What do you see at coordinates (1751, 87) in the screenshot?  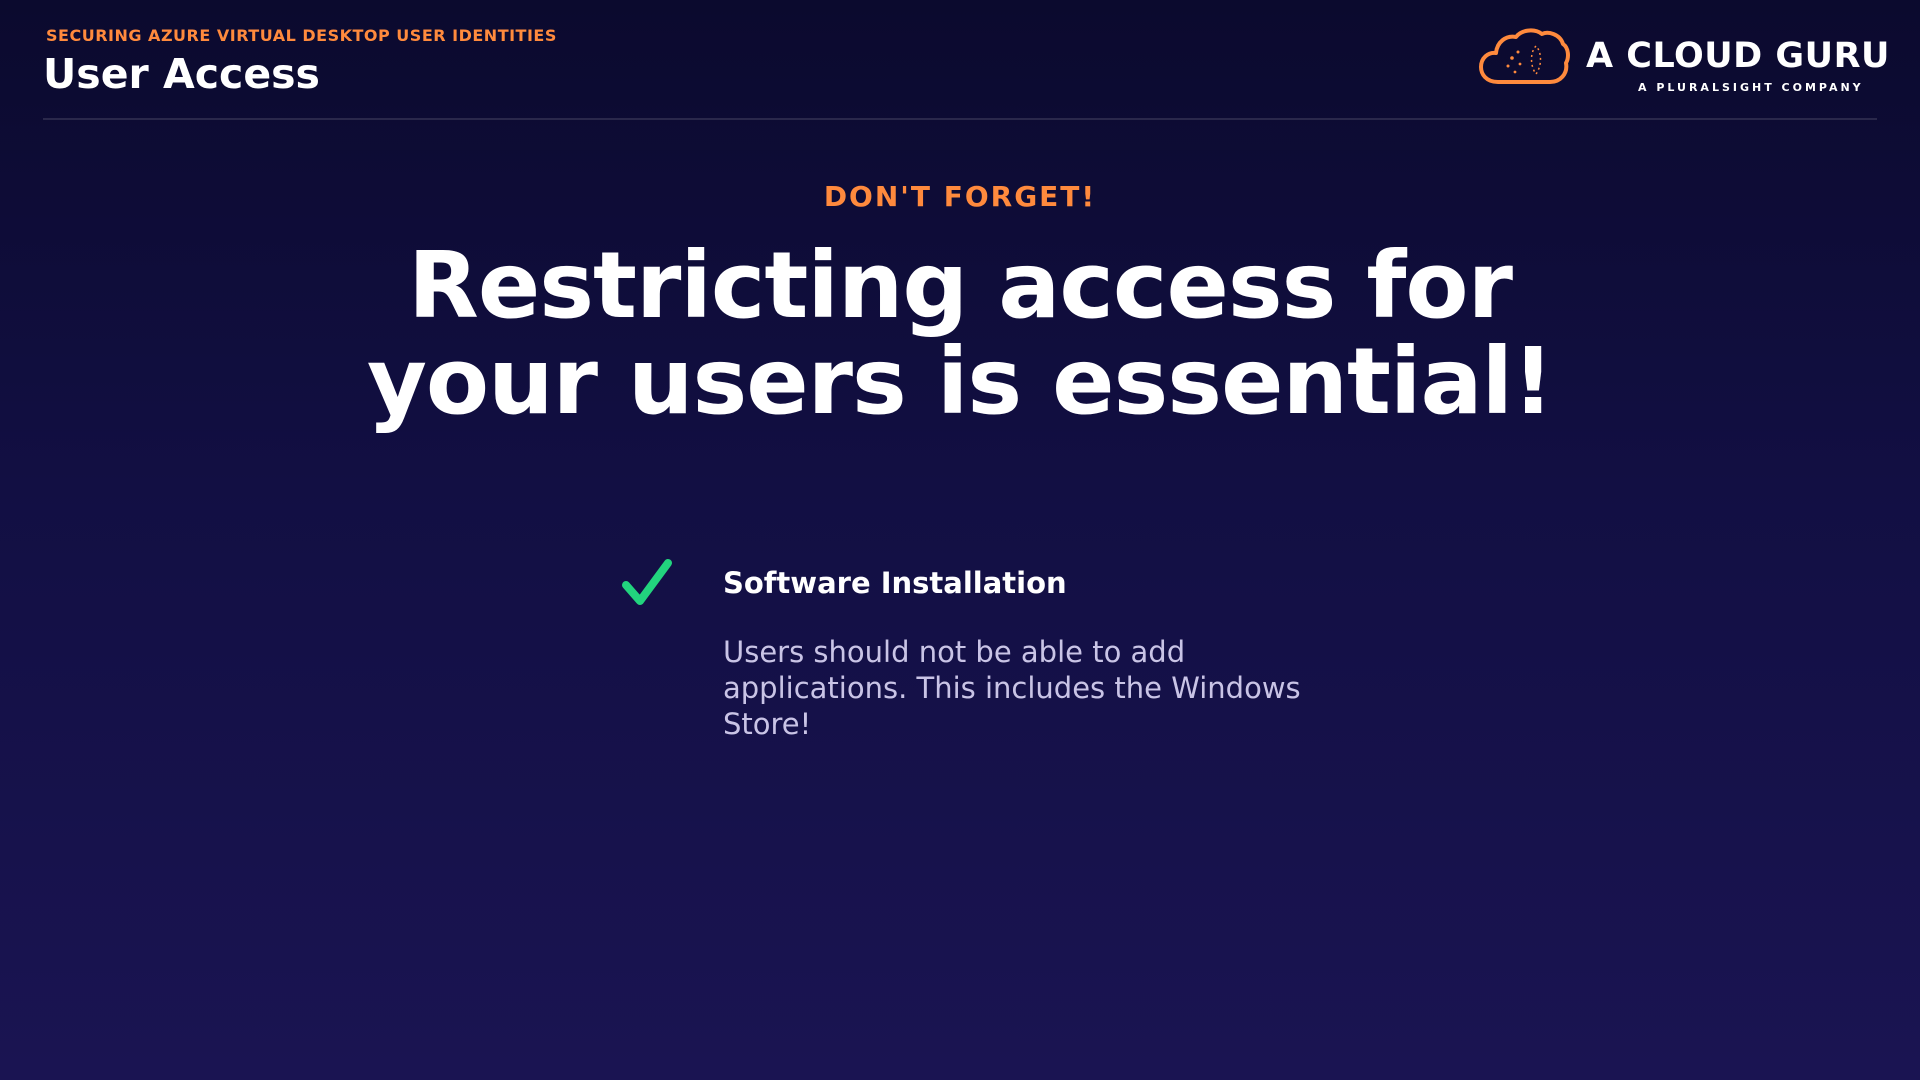 I see `logo-tagline: A PLURALSIGHT COMPANY` at bounding box center [1751, 87].